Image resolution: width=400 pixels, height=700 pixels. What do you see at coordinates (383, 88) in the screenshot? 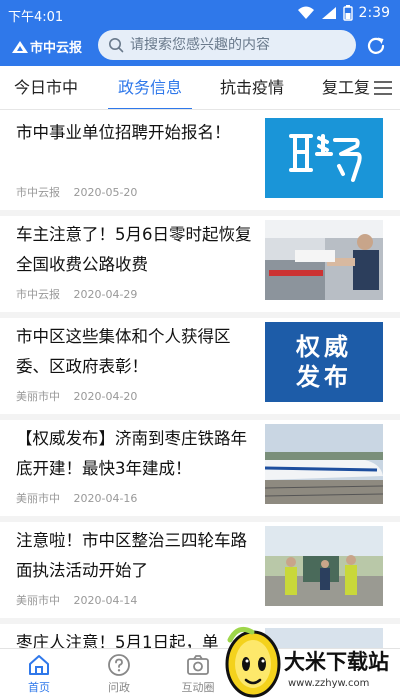
I see `tab-menu-icon` at bounding box center [383, 88].